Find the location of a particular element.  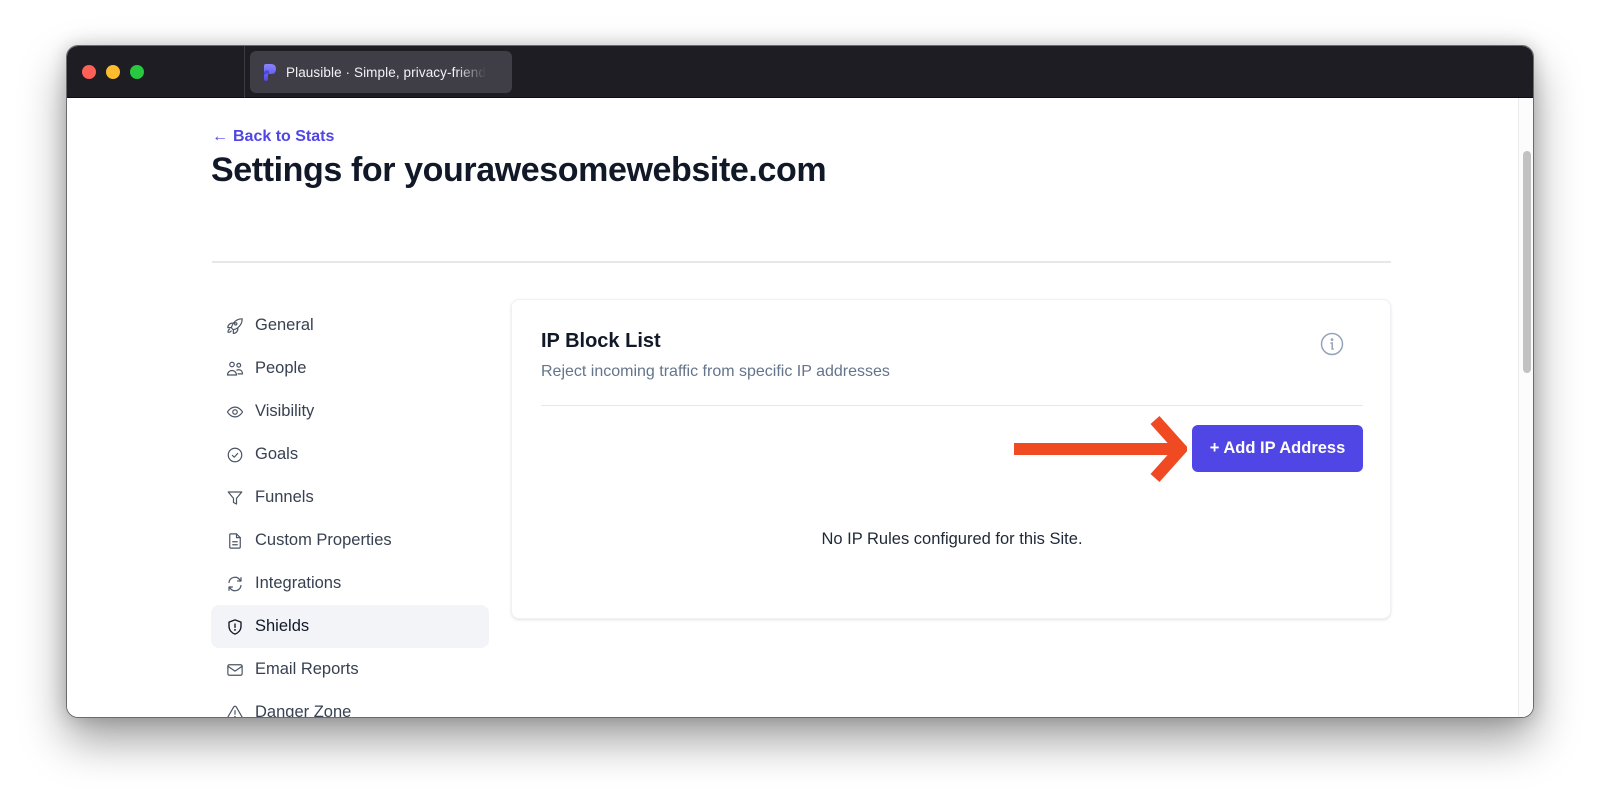

shield-exclamation-icon is located at coordinates (235, 626).